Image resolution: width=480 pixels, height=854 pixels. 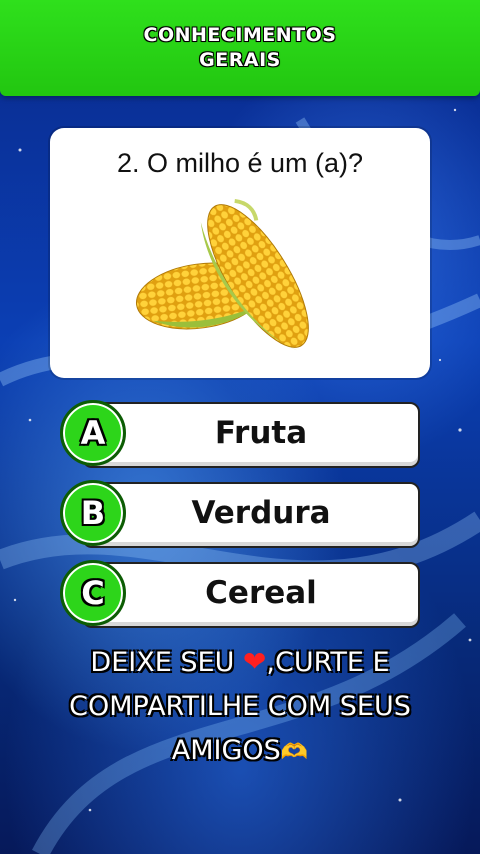 I want to click on header-title-line2: GERAIS, so click(x=240, y=60).